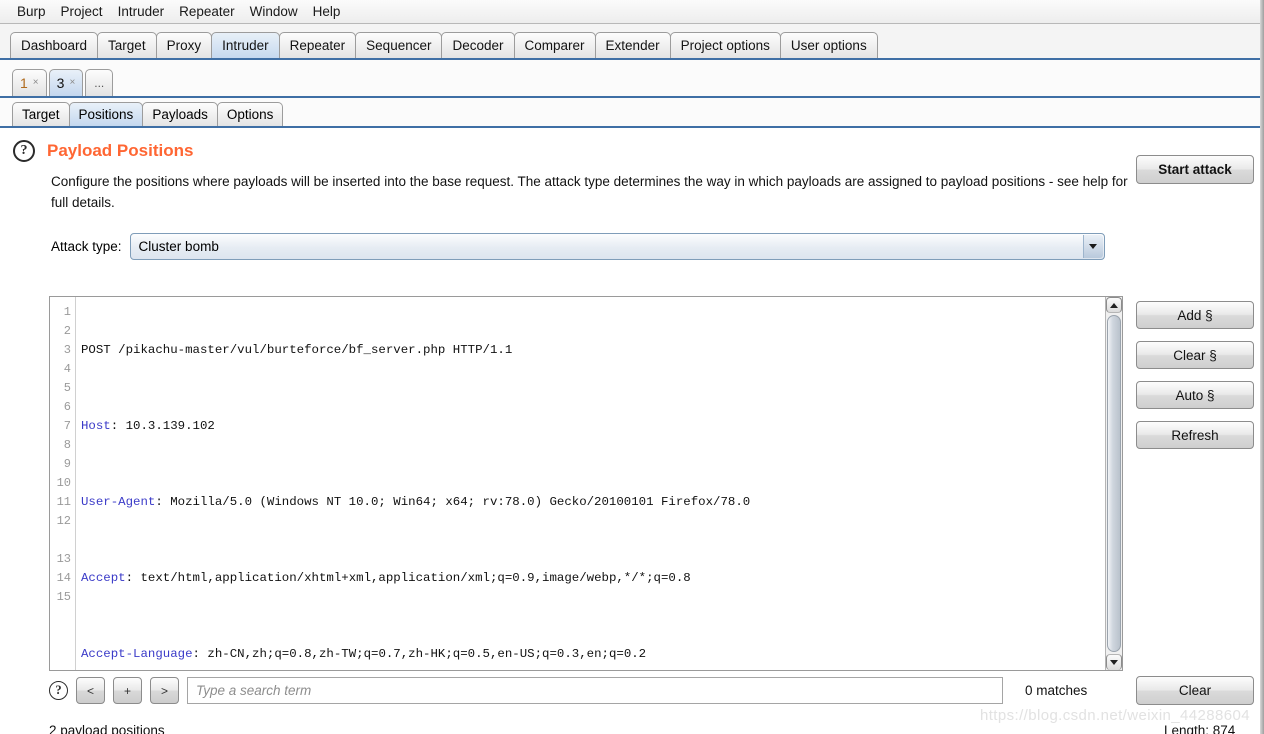 The width and height of the screenshot is (1264, 734). Describe the element at coordinates (60, 83) in the screenshot. I see `attack-tab-3-label: 3` at that location.